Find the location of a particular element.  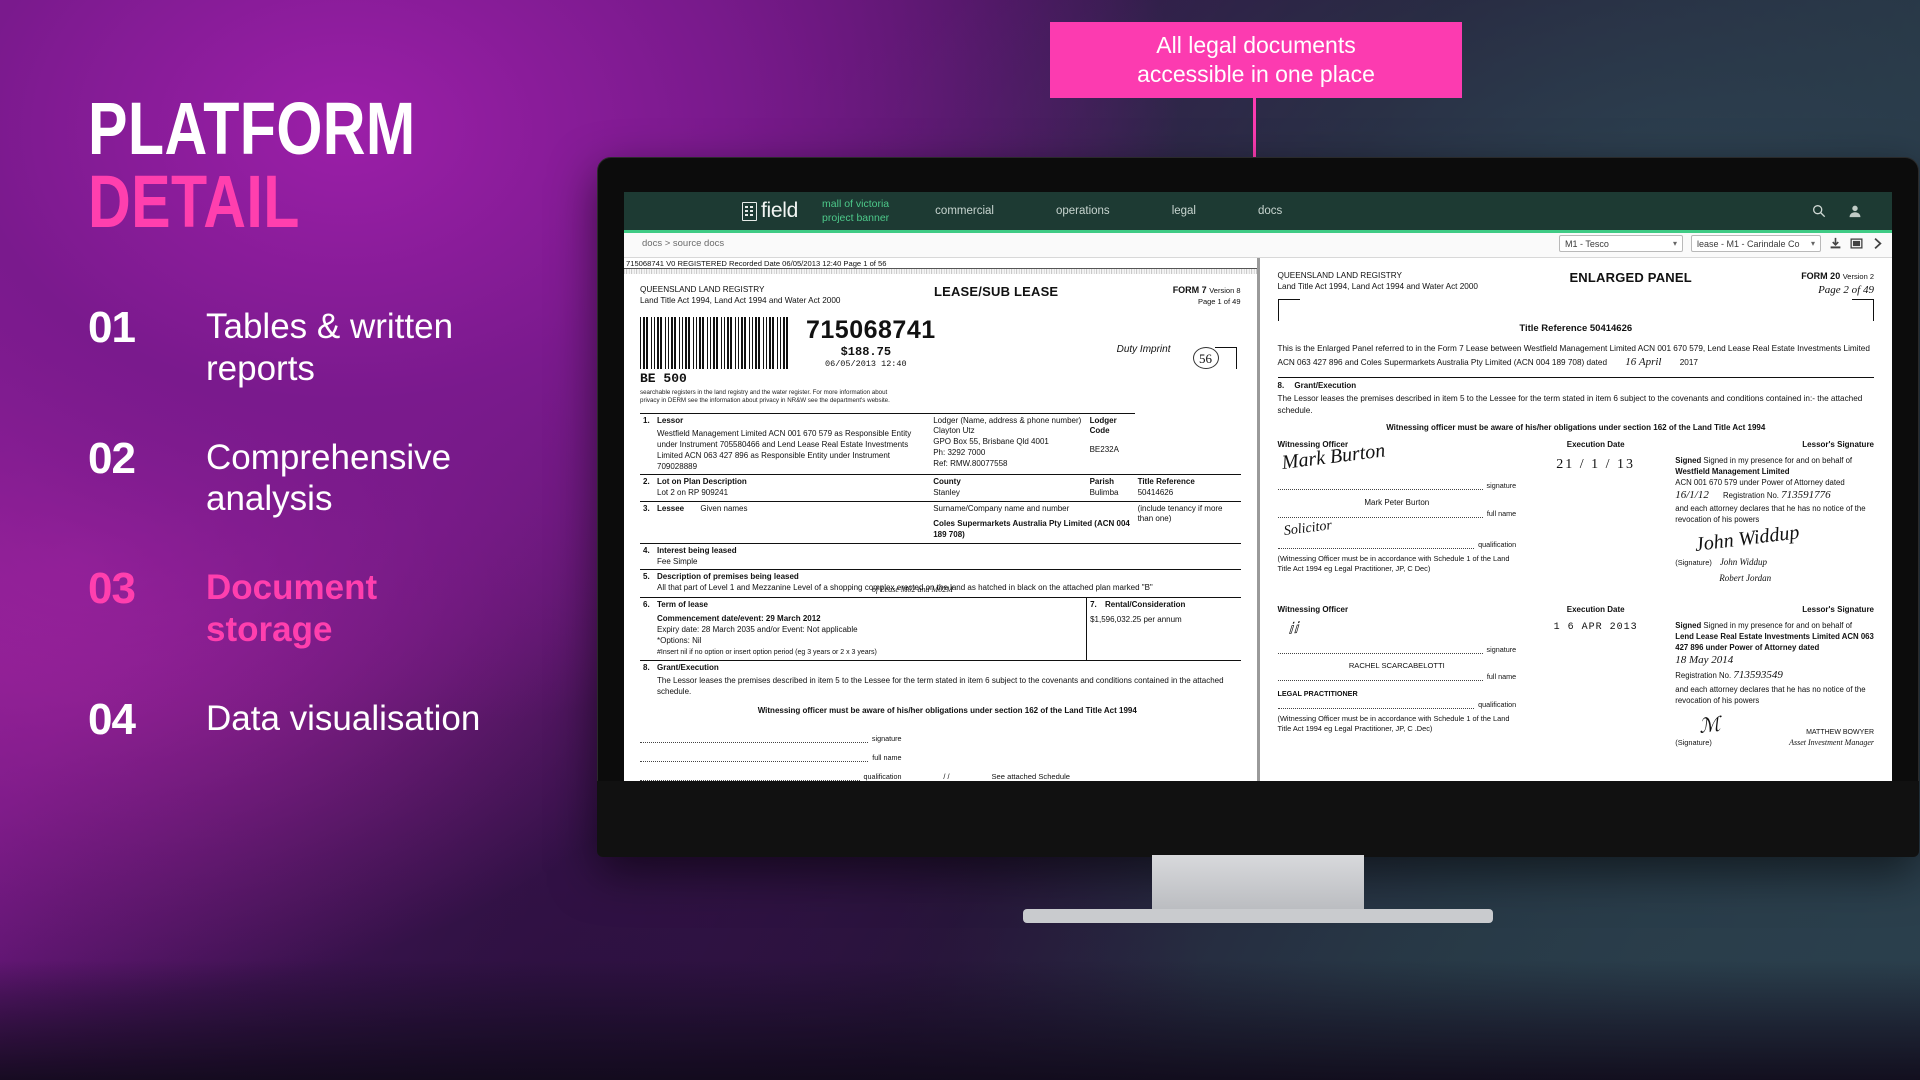

signature-label: signature is located at coordinates (1501, 649).